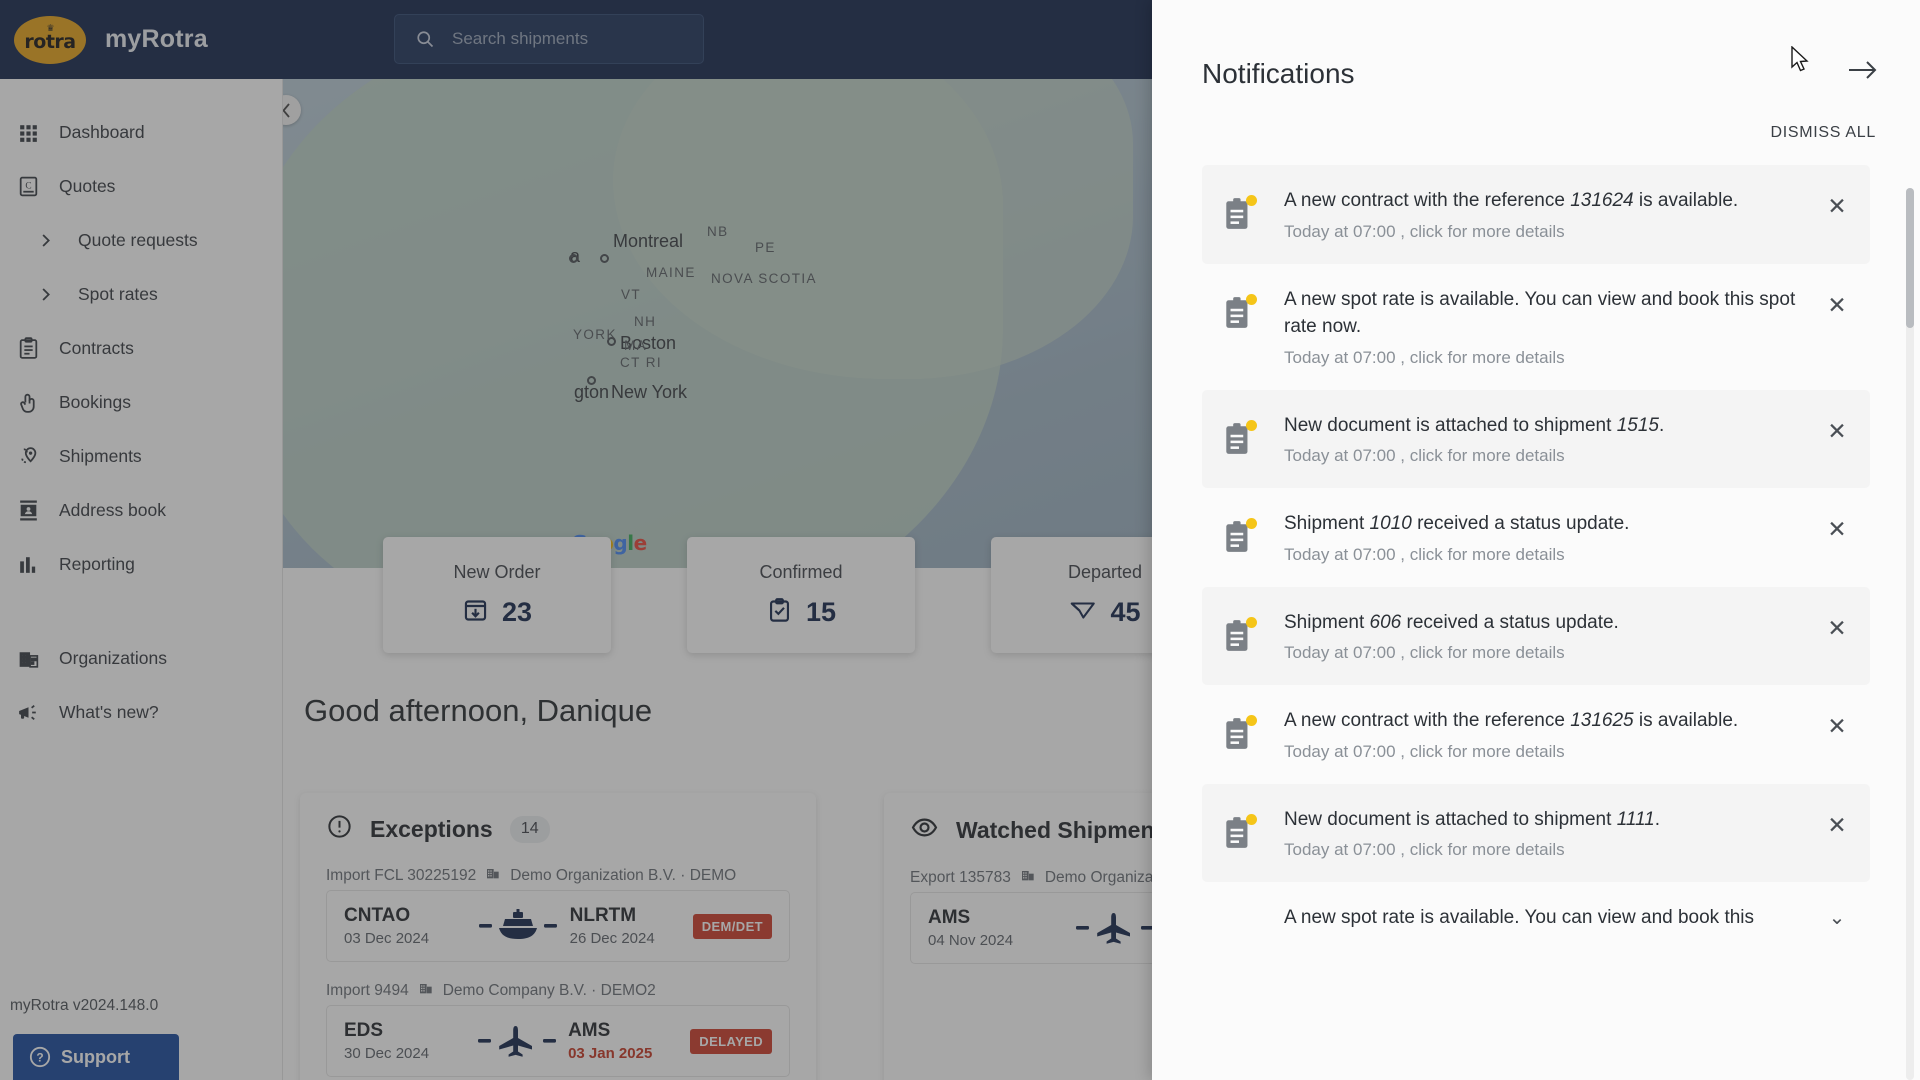 The width and height of the screenshot is (1920, 1080). What do you see at coordinates (1602, 200) in the screenshot?
I see `notification-reference: 131624` at bounding box center [1602, 200].